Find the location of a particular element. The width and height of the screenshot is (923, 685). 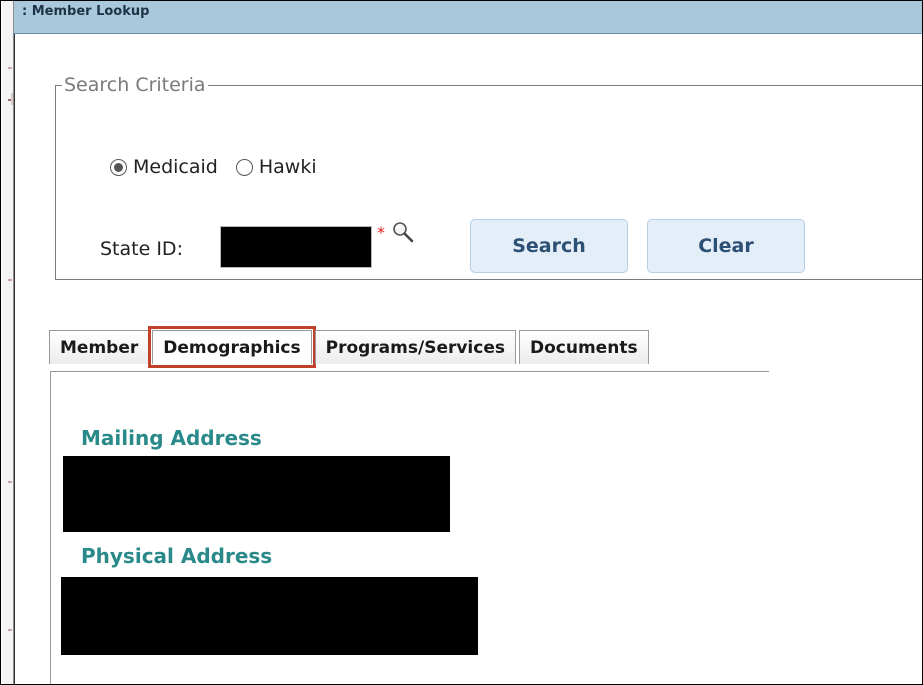

state-id-label: State ID: is located at coordinates (141, 249).